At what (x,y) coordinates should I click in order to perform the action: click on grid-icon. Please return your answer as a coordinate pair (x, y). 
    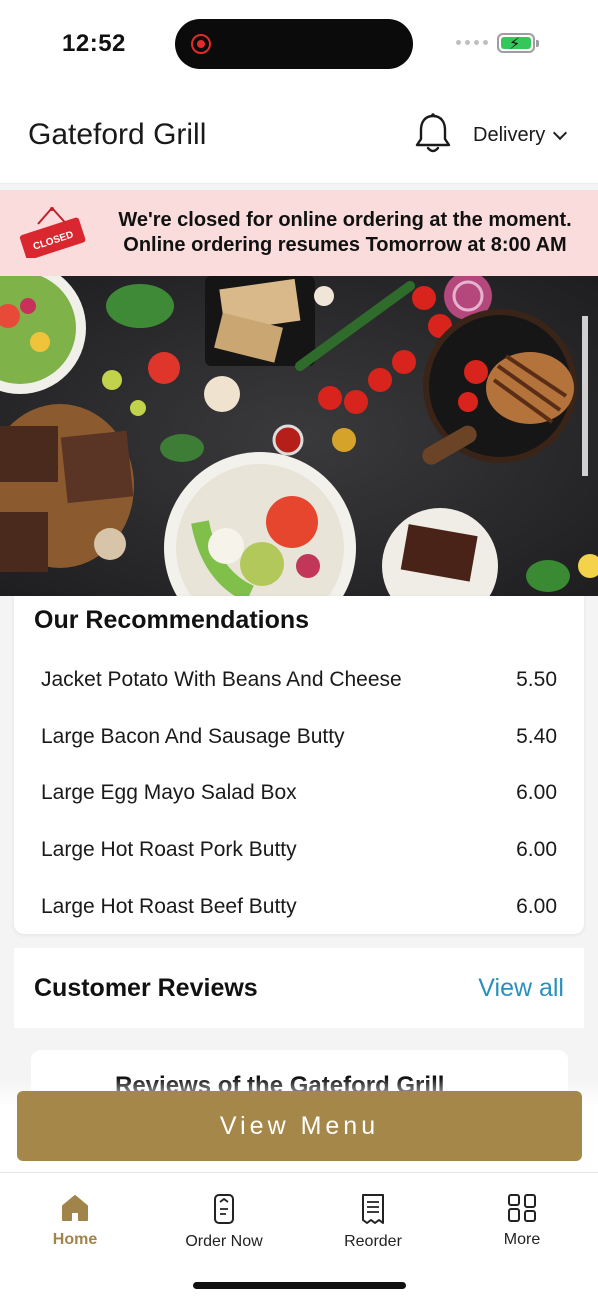
    Looking at the image, I should click on (522, 1208).